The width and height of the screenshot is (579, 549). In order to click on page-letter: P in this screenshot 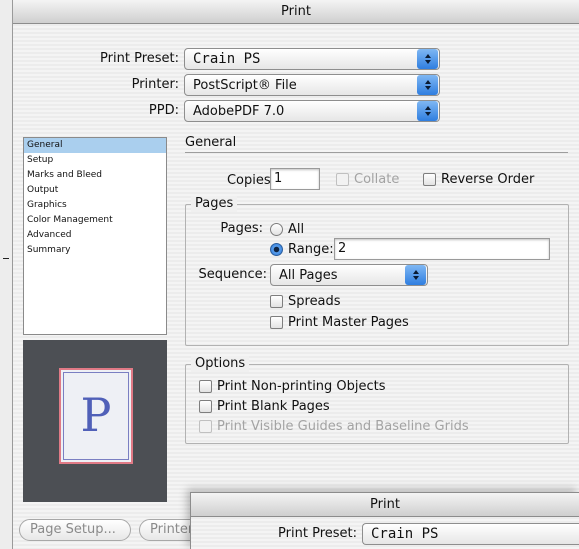, I will do `click(96, 415)`.